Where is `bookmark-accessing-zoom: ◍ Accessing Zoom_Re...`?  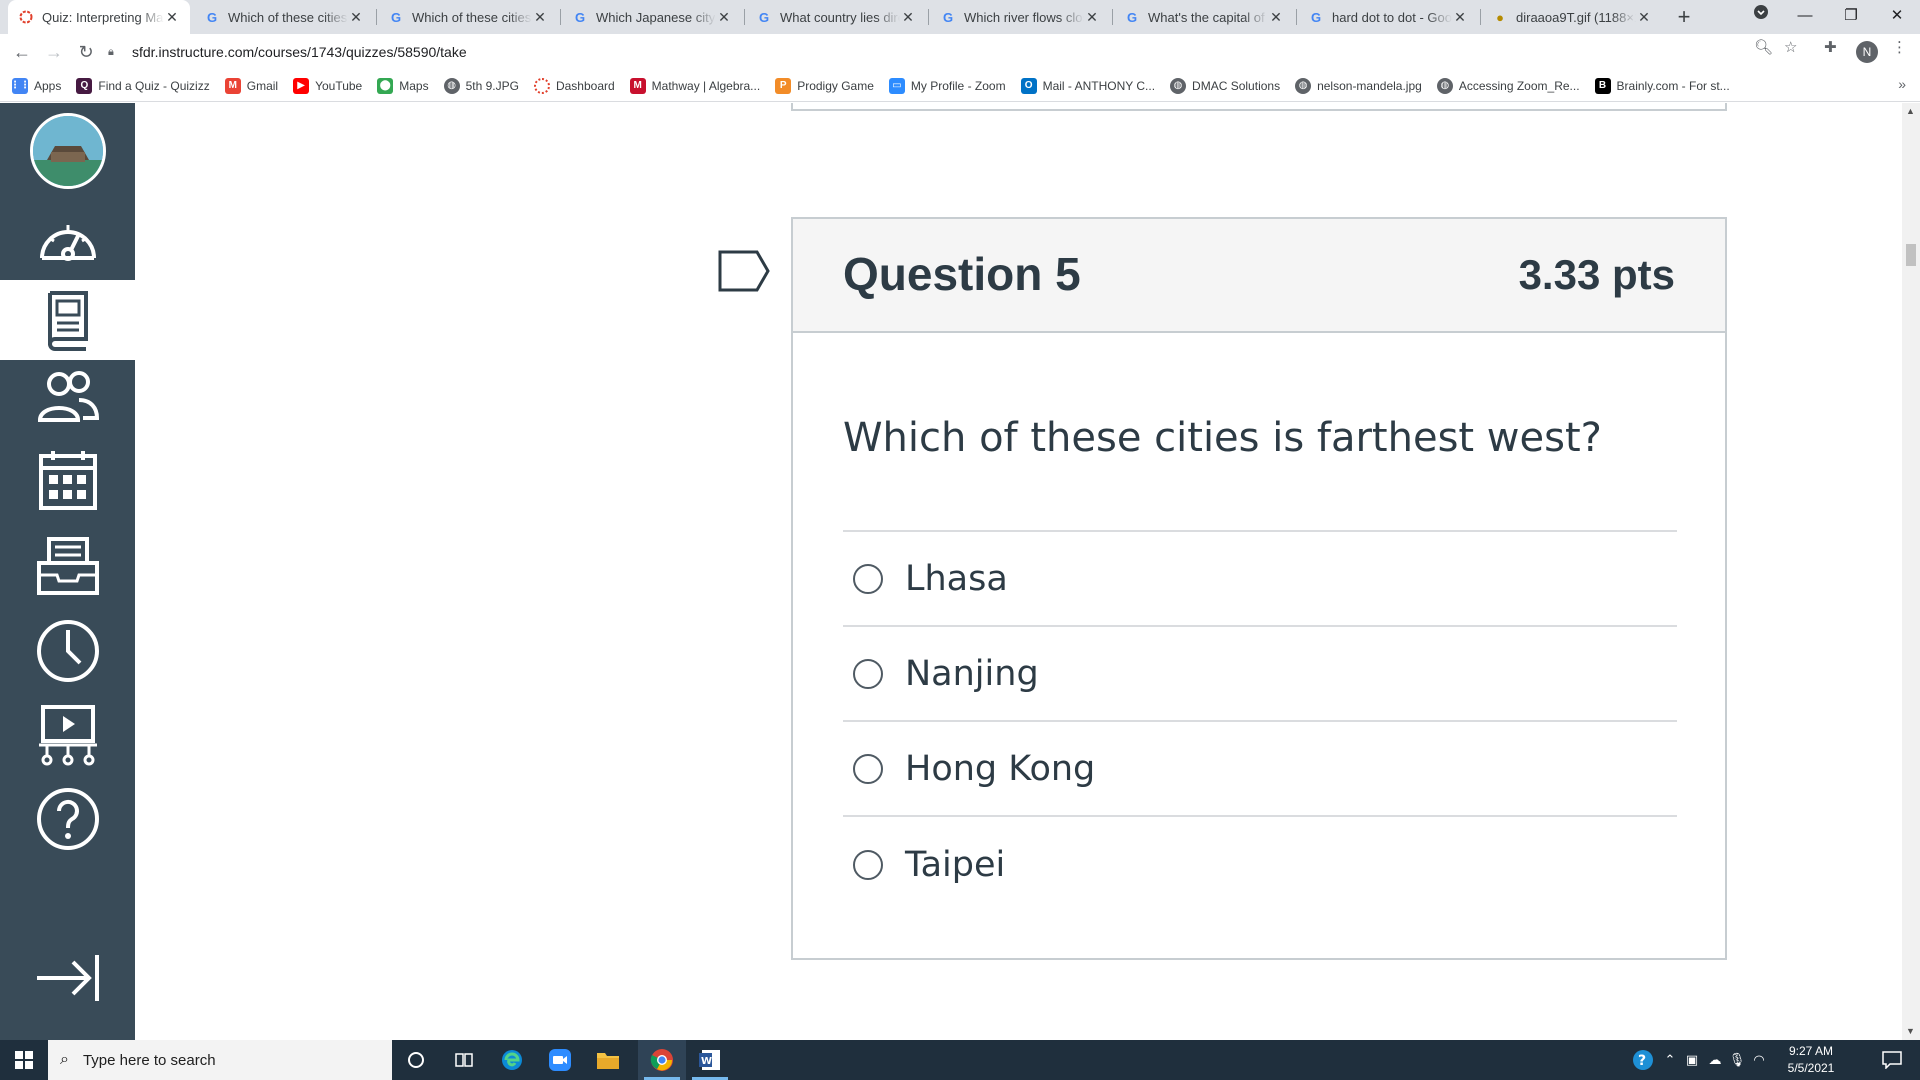
bookmark-accessing-zoom: ◍ Accessing Zoom_Re... is located at coordinates (1508, 85).